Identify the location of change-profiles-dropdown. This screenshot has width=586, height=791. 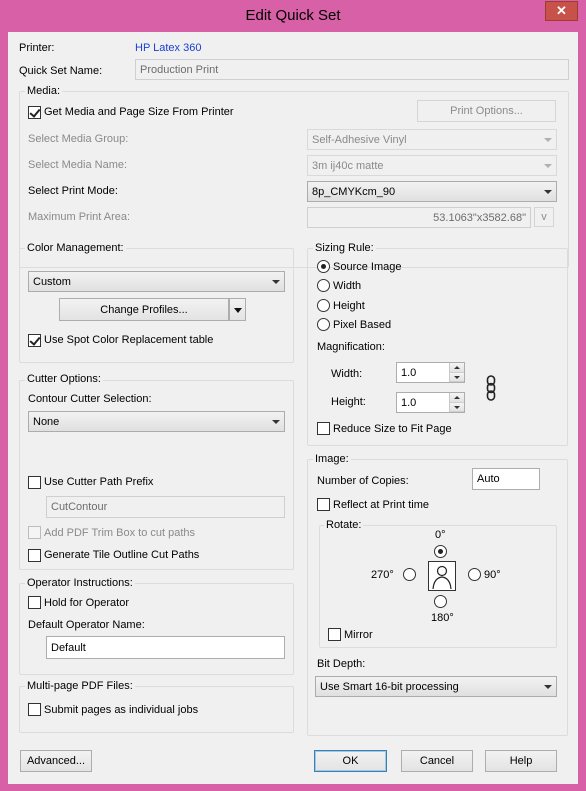
(237, 309).